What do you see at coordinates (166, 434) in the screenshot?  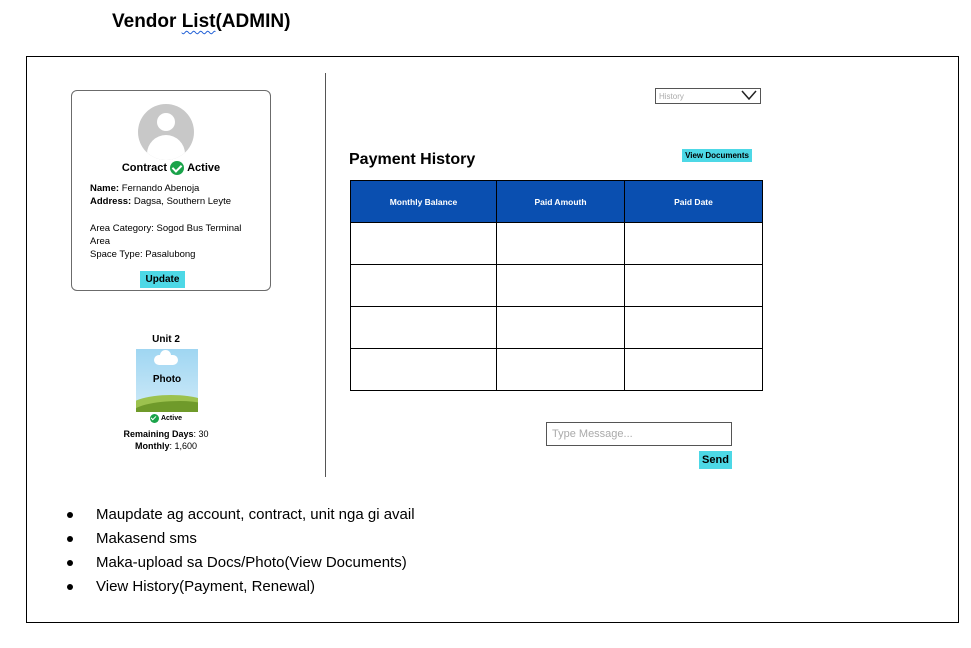 I see `remaining-days: Remaining Days: 30` at bounding box center [166, 434].